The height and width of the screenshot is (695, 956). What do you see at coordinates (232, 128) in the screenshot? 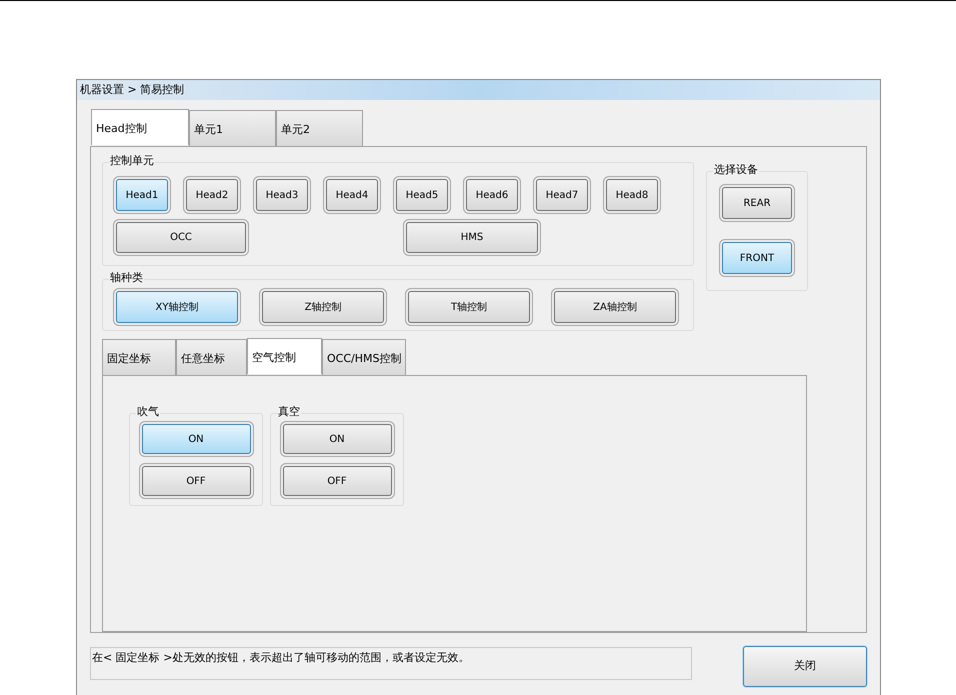
I see `tab: 单元1` at bounding box center [232, 128].